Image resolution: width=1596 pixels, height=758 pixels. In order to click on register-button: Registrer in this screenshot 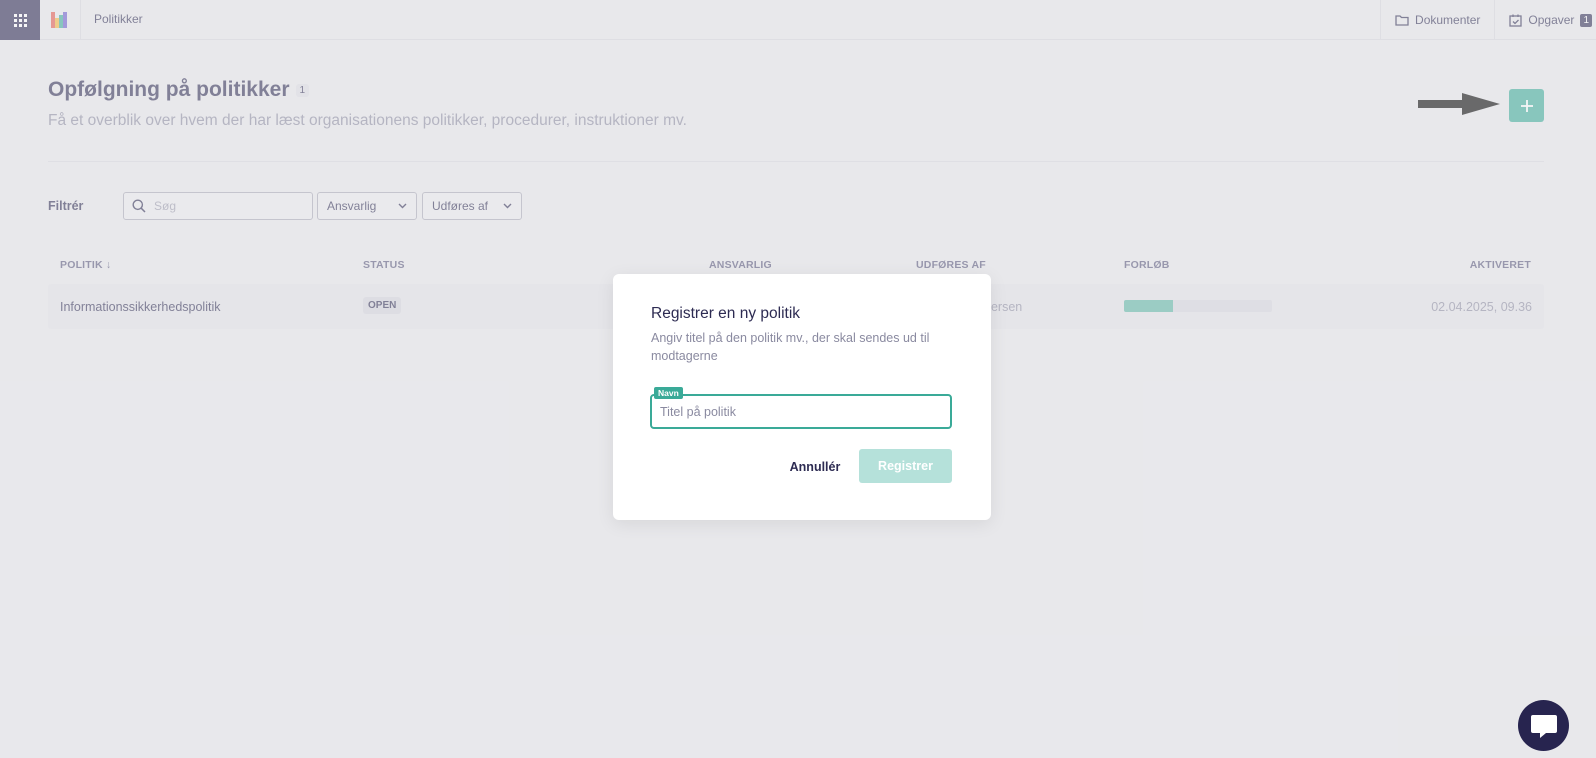, I will do `click(905, 466)`.